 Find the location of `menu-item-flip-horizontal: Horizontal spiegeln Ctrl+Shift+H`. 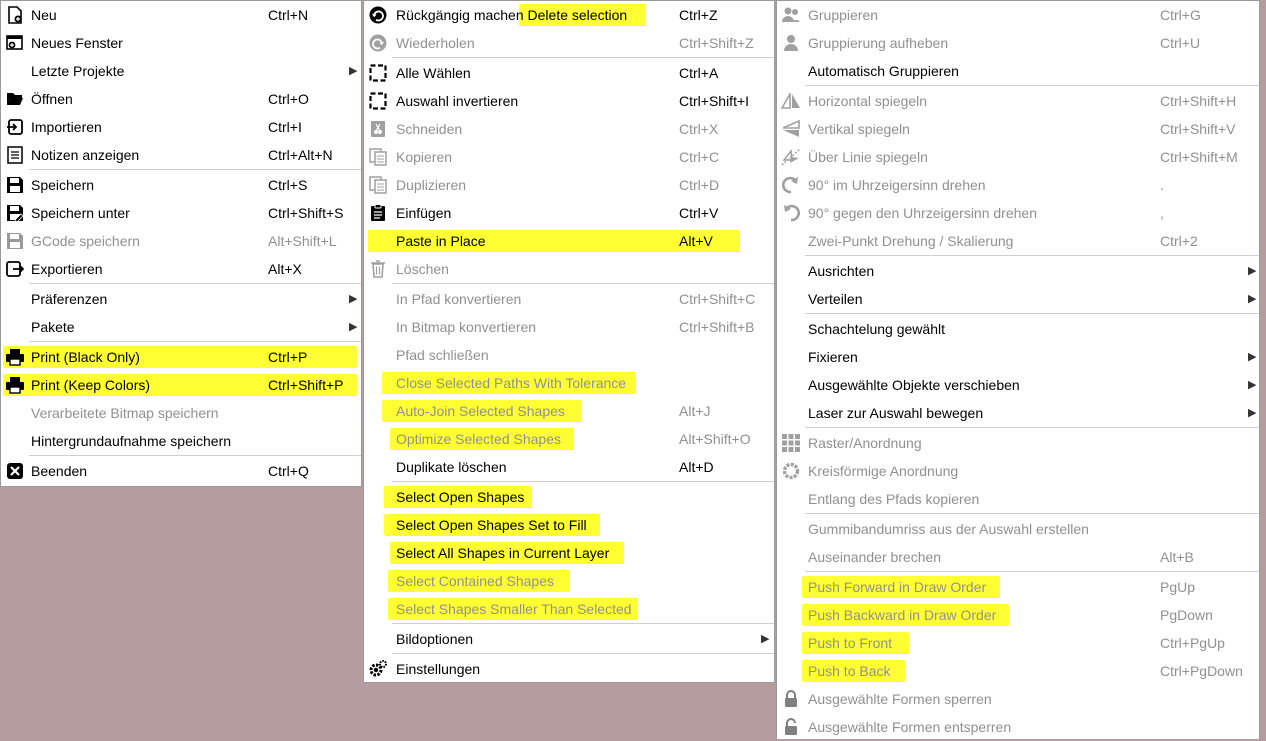

menu-item-flip-horizontal: Horizontal spiegeln Ctrl+Shift+H is located at coordinates (1018, 101).